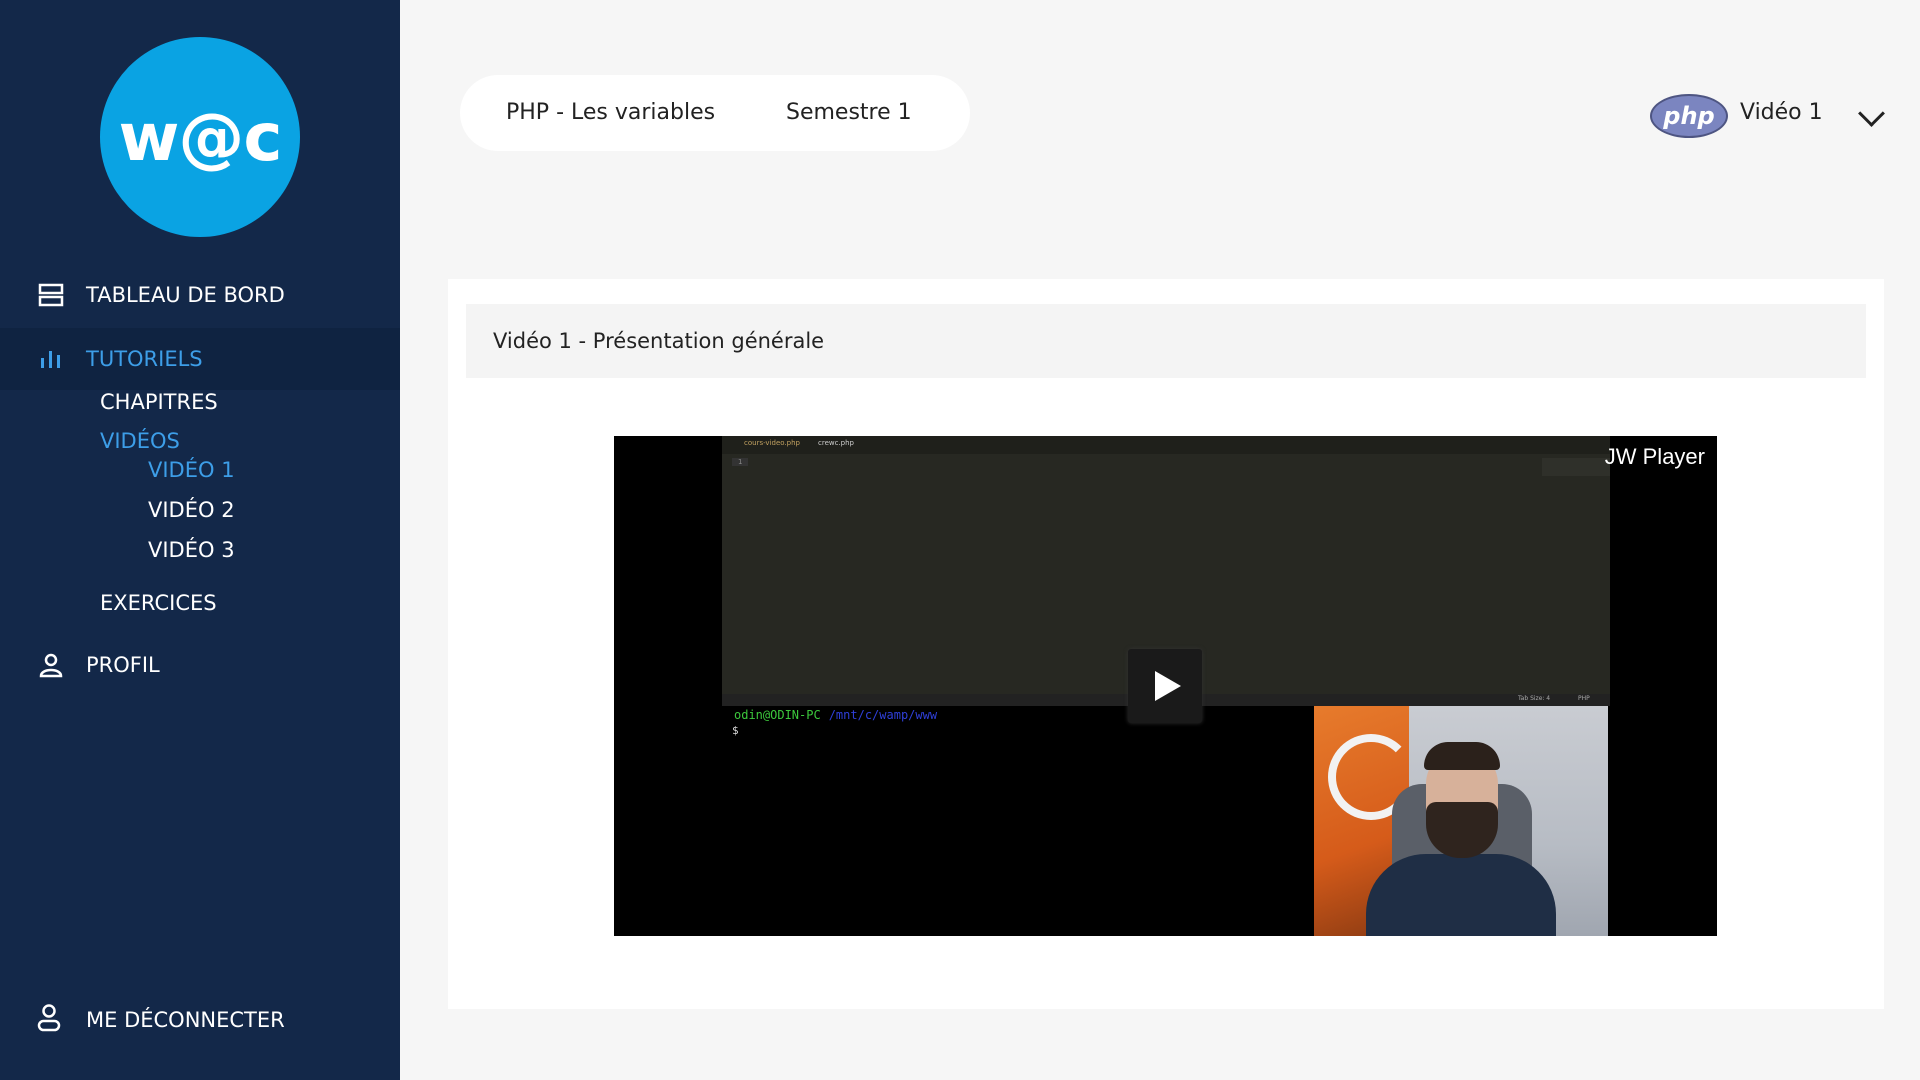  What do you see at coordinates (51, 295) in the screenshot?
I see `dashboard-icon` at bounding box center [51, 295].